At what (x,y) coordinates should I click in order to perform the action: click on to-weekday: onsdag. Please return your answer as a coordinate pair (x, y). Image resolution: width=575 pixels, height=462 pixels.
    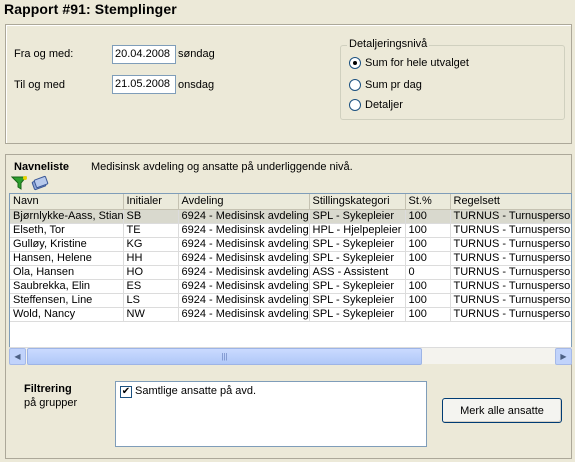
    Looking at the image, I should click on (196, 85).